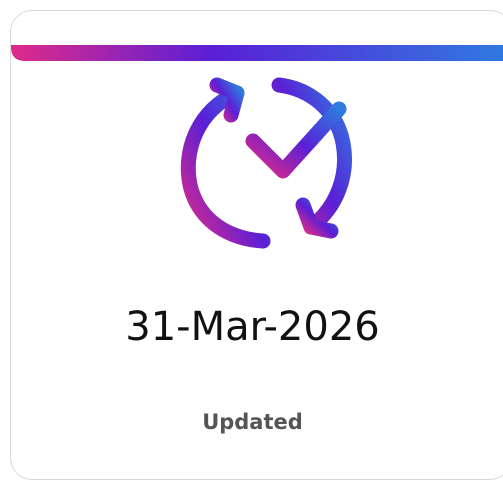  I want to click on status-label: Updated, so click(252, 422).